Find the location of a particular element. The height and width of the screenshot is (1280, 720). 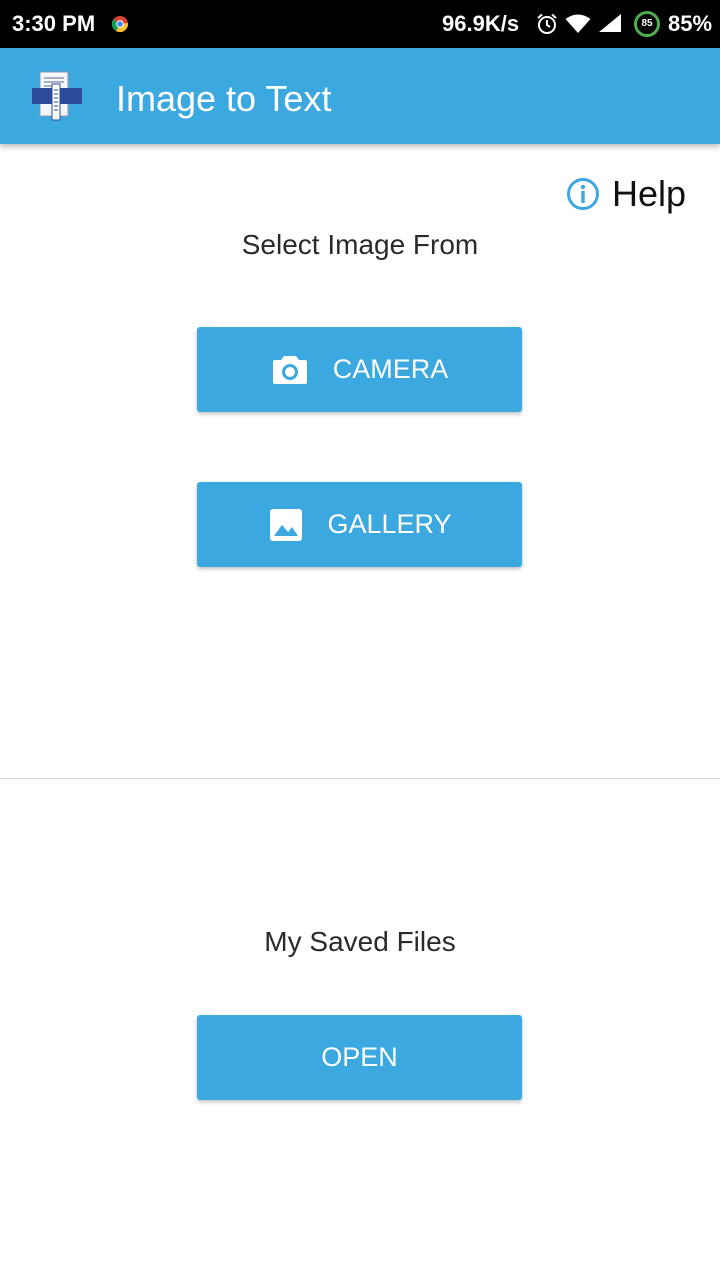

gallery-label: GALLERY is located at coordinates (389, 524).